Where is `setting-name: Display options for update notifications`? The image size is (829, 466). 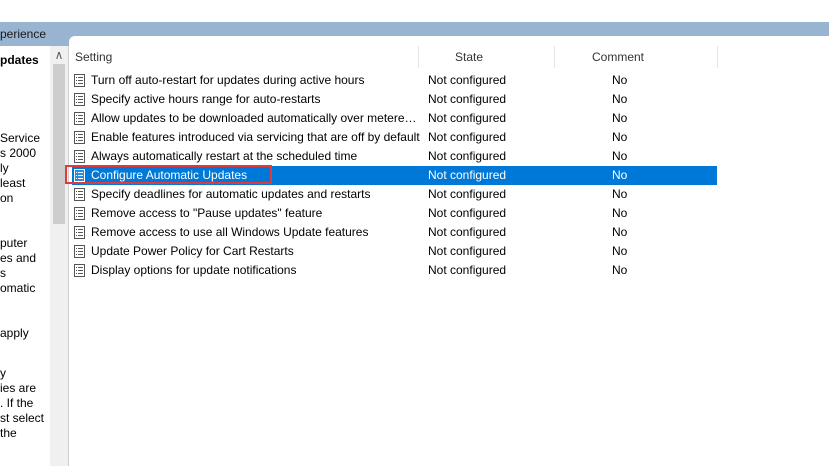
setting-name: Display options for update notifications is located at coordinates (194, 270).